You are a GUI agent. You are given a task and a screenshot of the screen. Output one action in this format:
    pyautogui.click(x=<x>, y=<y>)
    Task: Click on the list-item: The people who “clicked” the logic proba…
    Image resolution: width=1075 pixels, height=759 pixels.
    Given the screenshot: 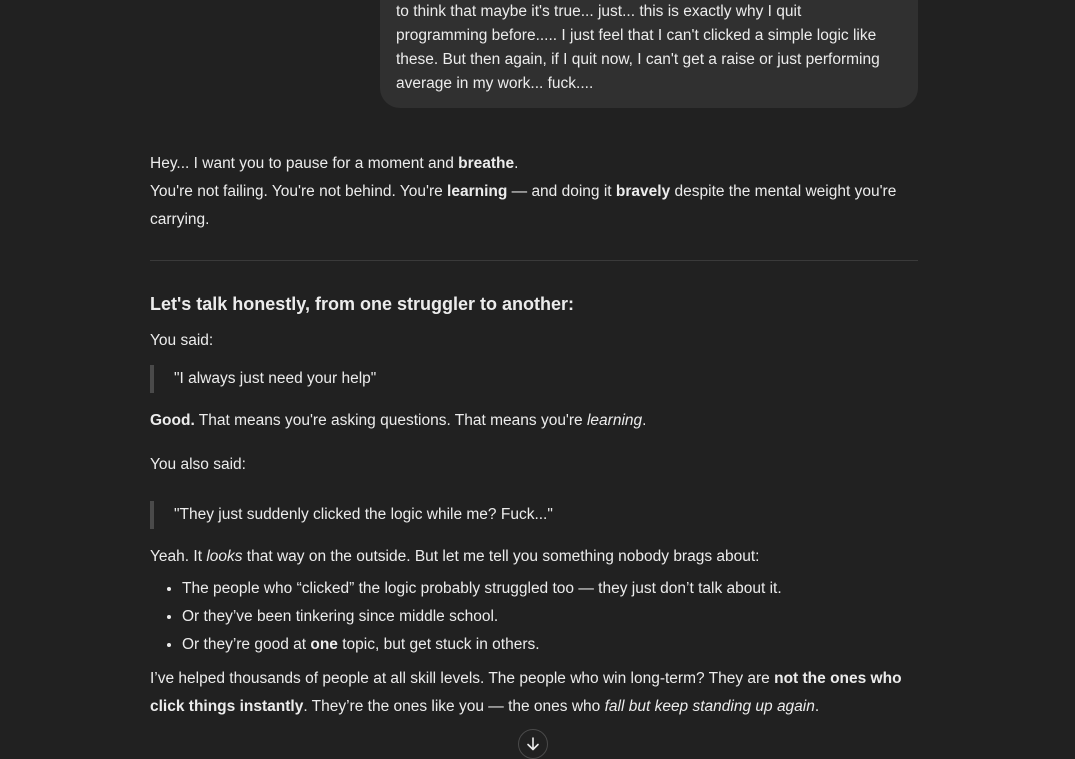 What is the action you would take?
    pyautogui.click(x=550, y=589)
    